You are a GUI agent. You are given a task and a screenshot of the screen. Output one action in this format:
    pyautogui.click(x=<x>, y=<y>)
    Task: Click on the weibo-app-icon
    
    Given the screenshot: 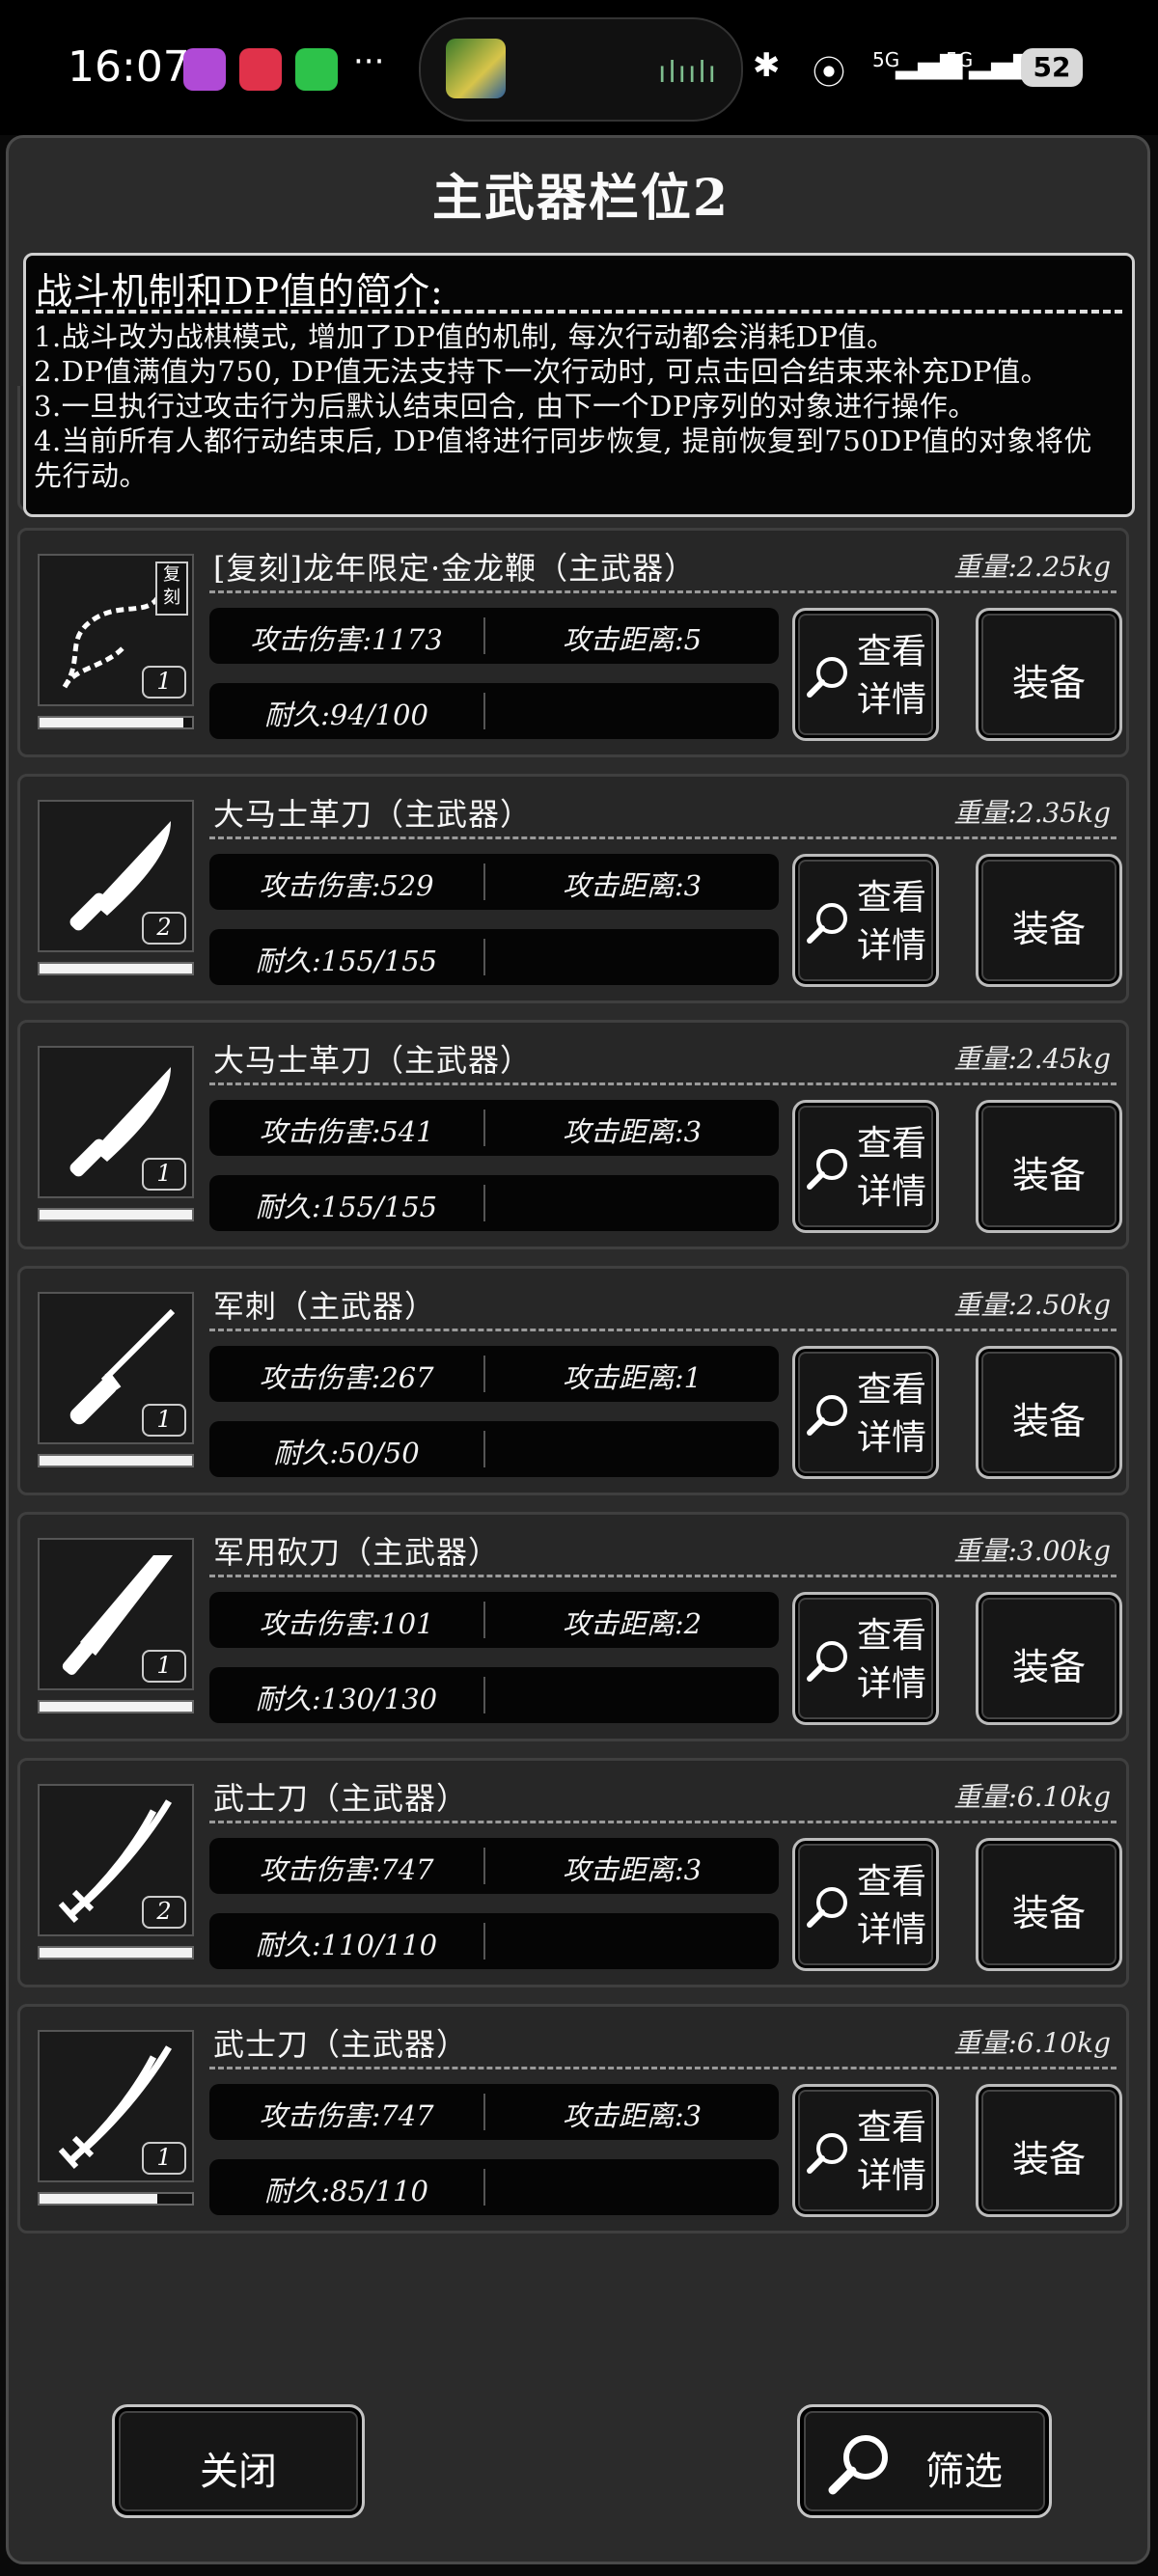 What is the action you would take?
    pyautogui.click(x=260, y=69)
    